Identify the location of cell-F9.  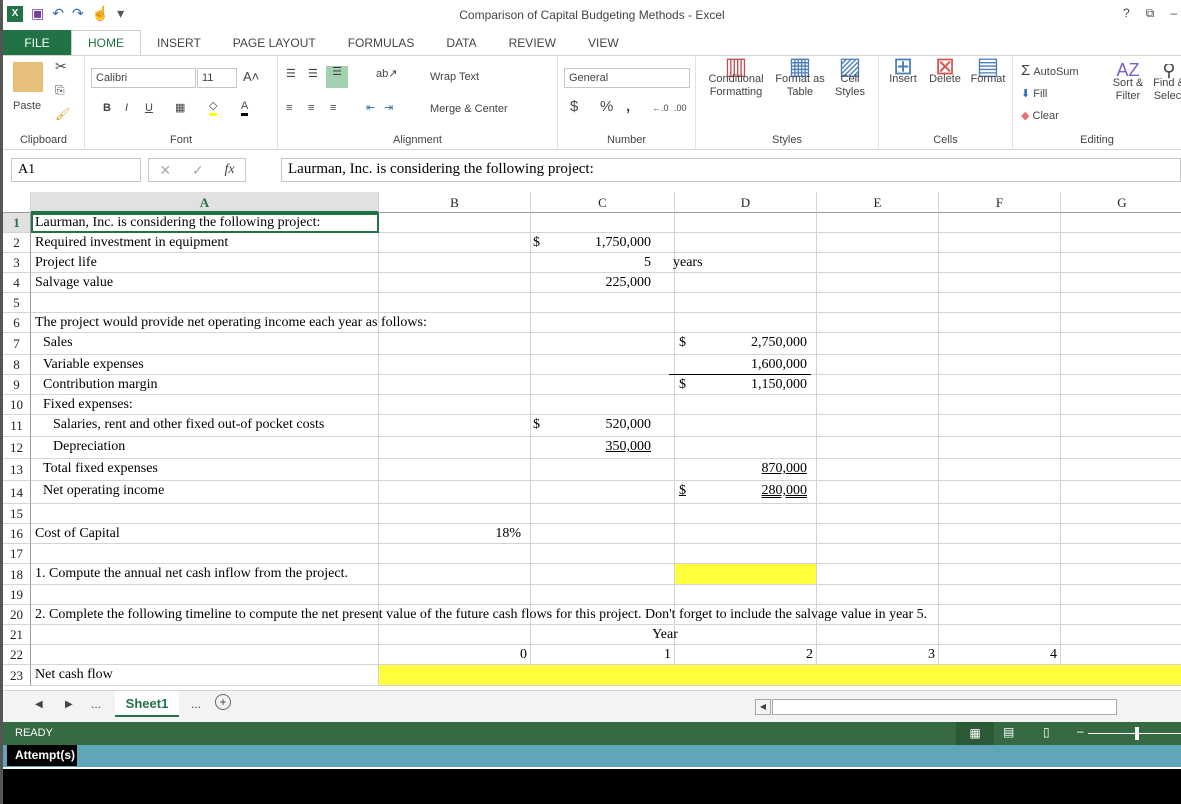
(1000, 385).